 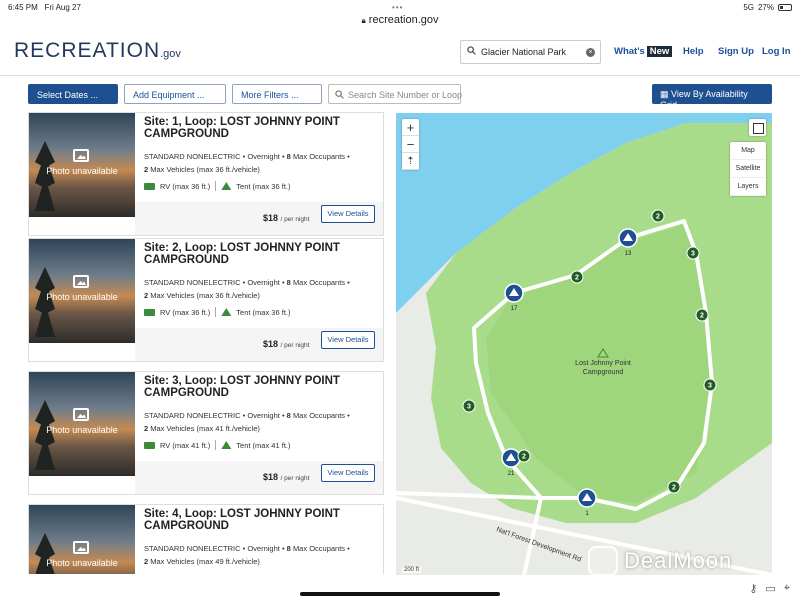 I want to click on equipment-row: RV (max 41 ft.) Tent (max 41 ft.), so click(x=217, y=445).